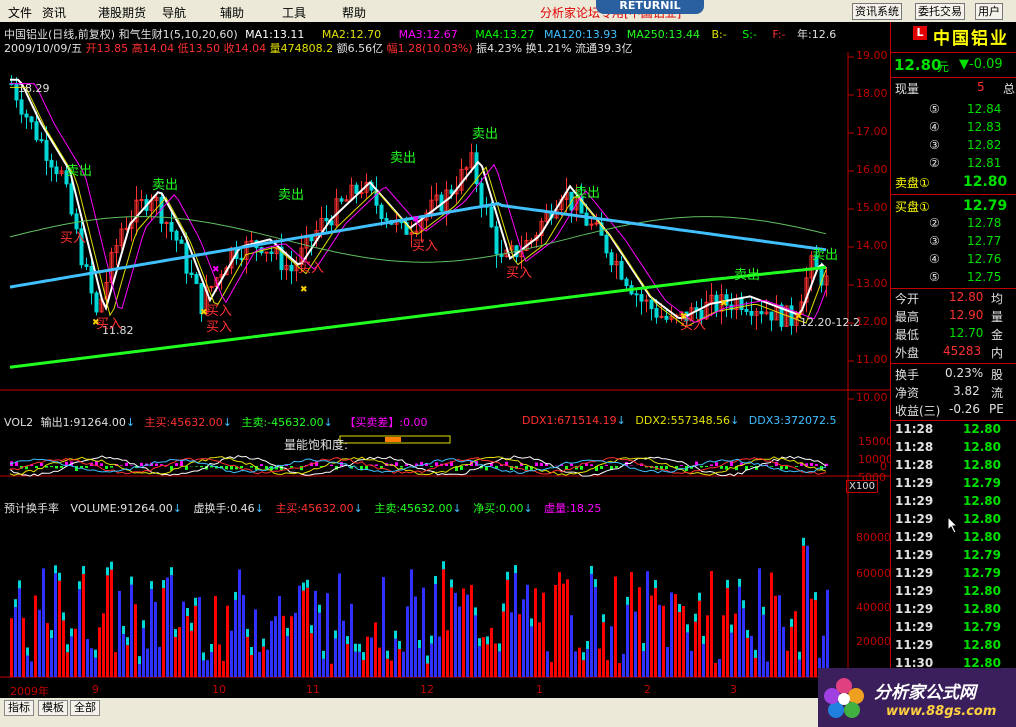  Describe the element at coordinates (953, 353) in the screenshot. I see `stat-row: 外盘 45283 内` at that location.